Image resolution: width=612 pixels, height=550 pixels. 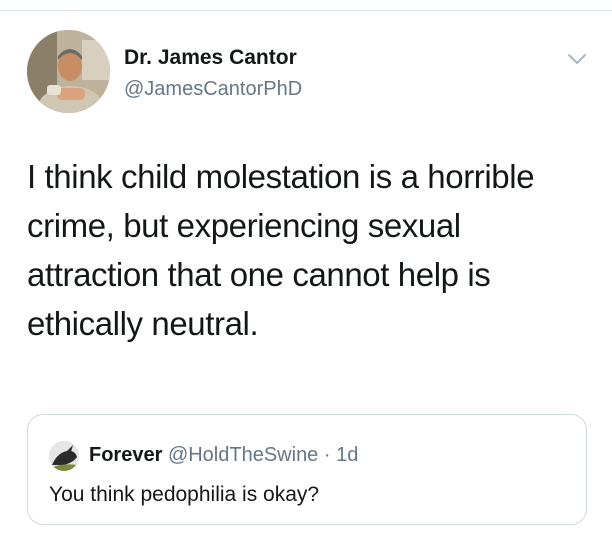 What do you see at coordinates (577, 59) in the screenshot?
I see `chevron-down-icon` at bounding box center [577, 59].